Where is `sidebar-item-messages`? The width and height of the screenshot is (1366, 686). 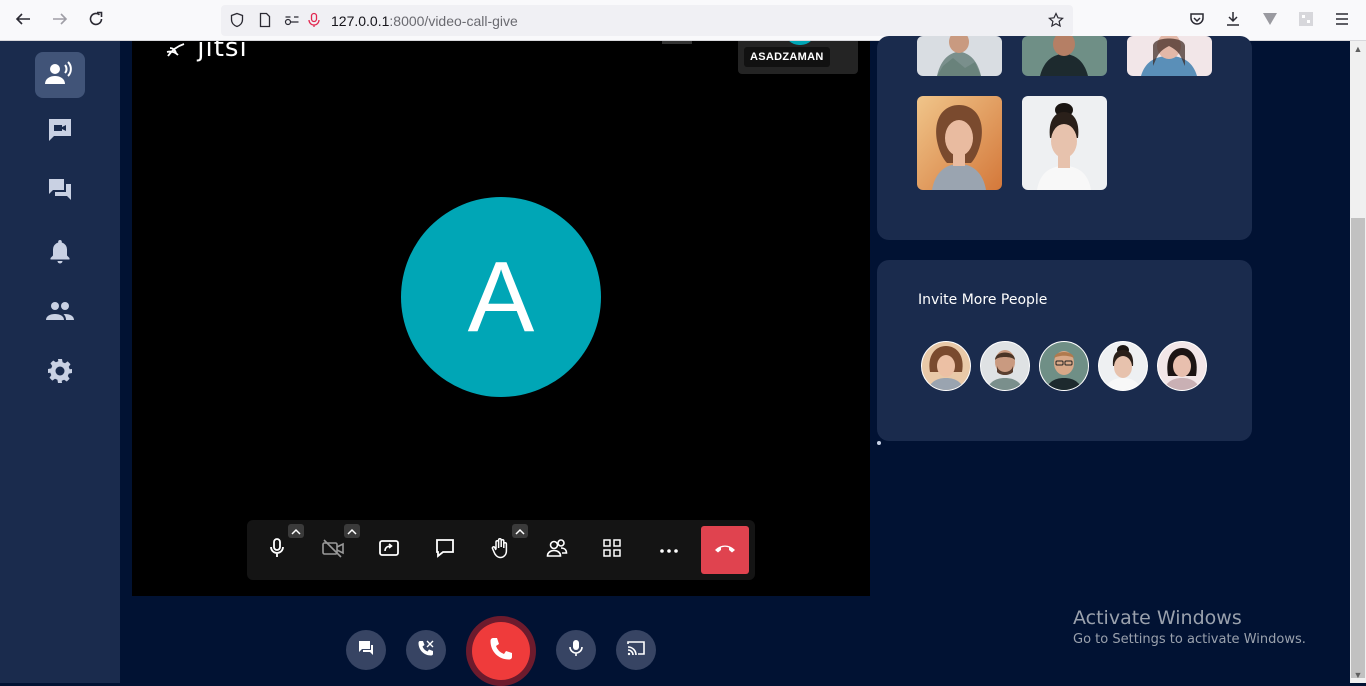 sidebar-item-messages is located at coordinates (60, 192).